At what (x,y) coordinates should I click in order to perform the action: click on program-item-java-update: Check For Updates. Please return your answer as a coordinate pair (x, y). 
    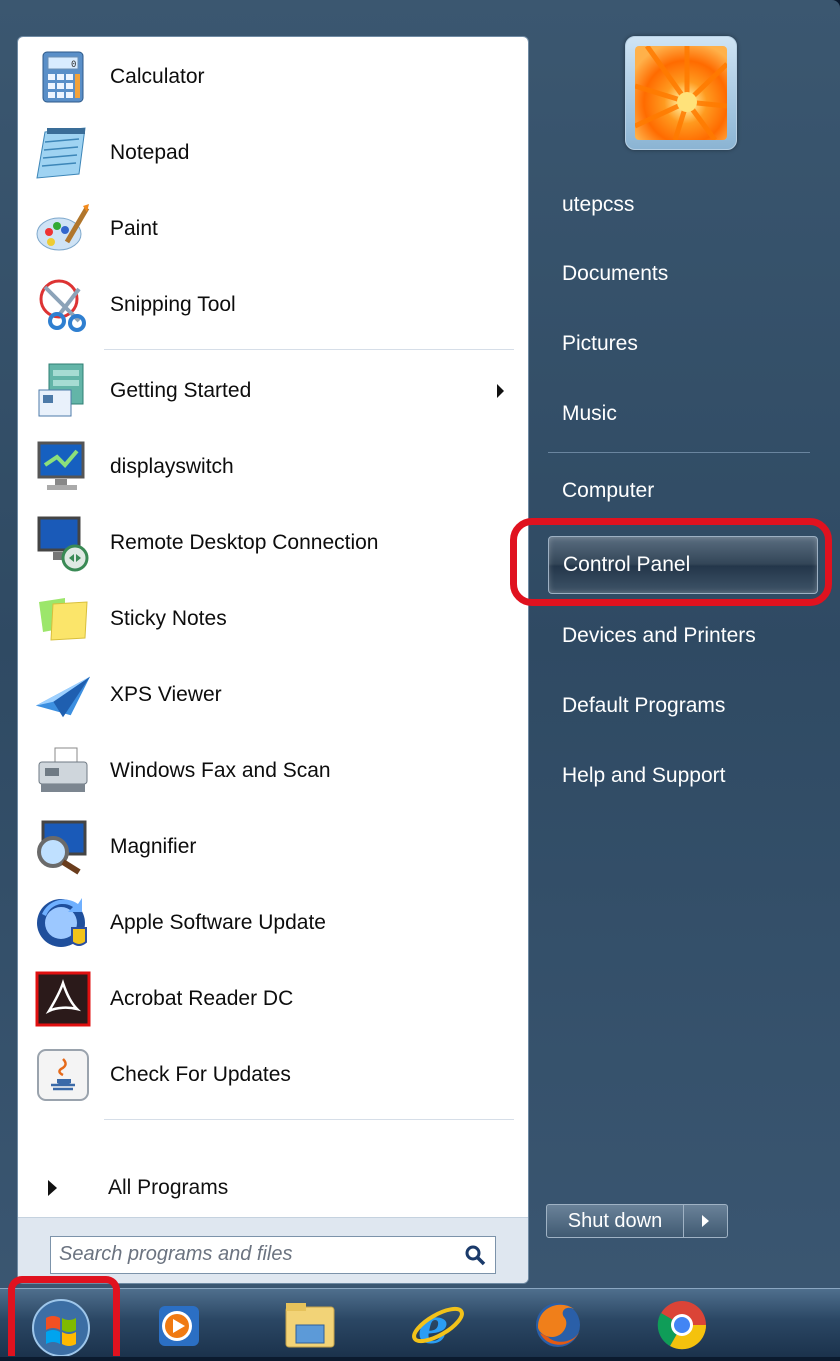
    Looking at the image, I should click on (273, 1075).